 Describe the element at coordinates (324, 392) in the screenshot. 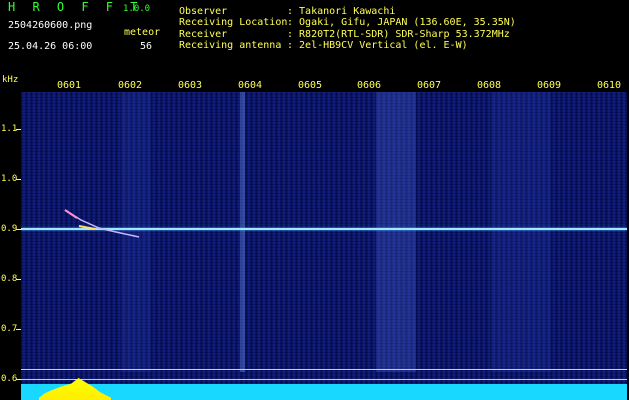

I see `signal-level-bar` at that location.